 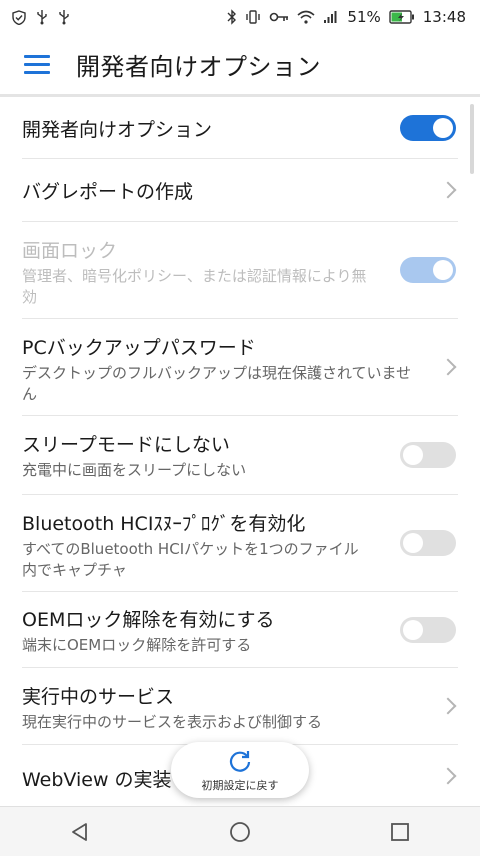 I want to click on setting-text: スリープモードにしない 充電中に画面をスリープにしない, so click(x=197, y=455).